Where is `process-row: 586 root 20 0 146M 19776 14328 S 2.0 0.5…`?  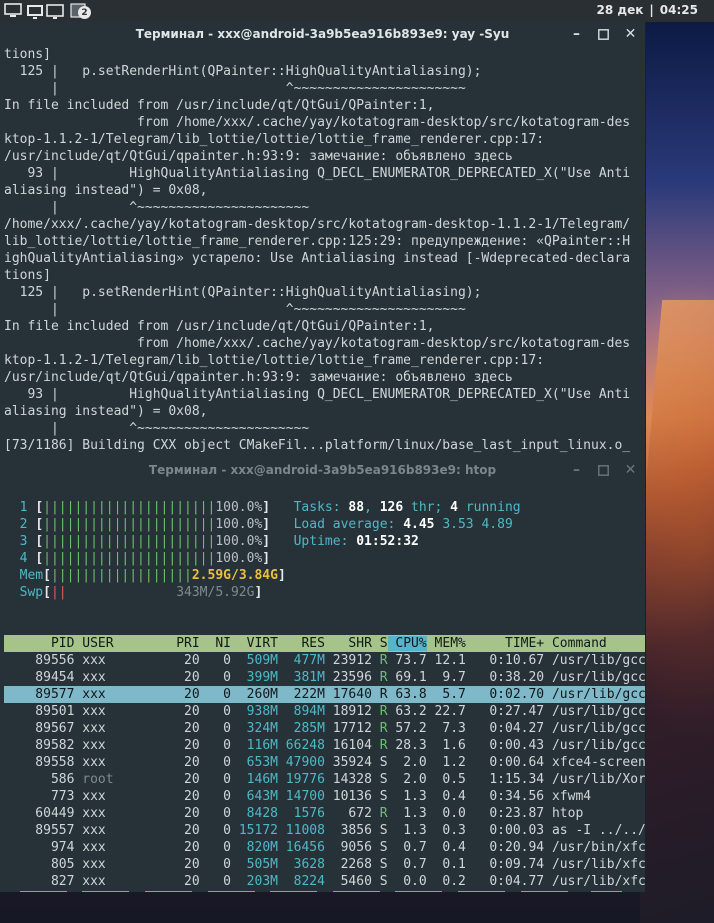 process-row: 586 root 20 0 146M 19776 14328 S 2.0 0.5… is located at coordinates (324, 779).